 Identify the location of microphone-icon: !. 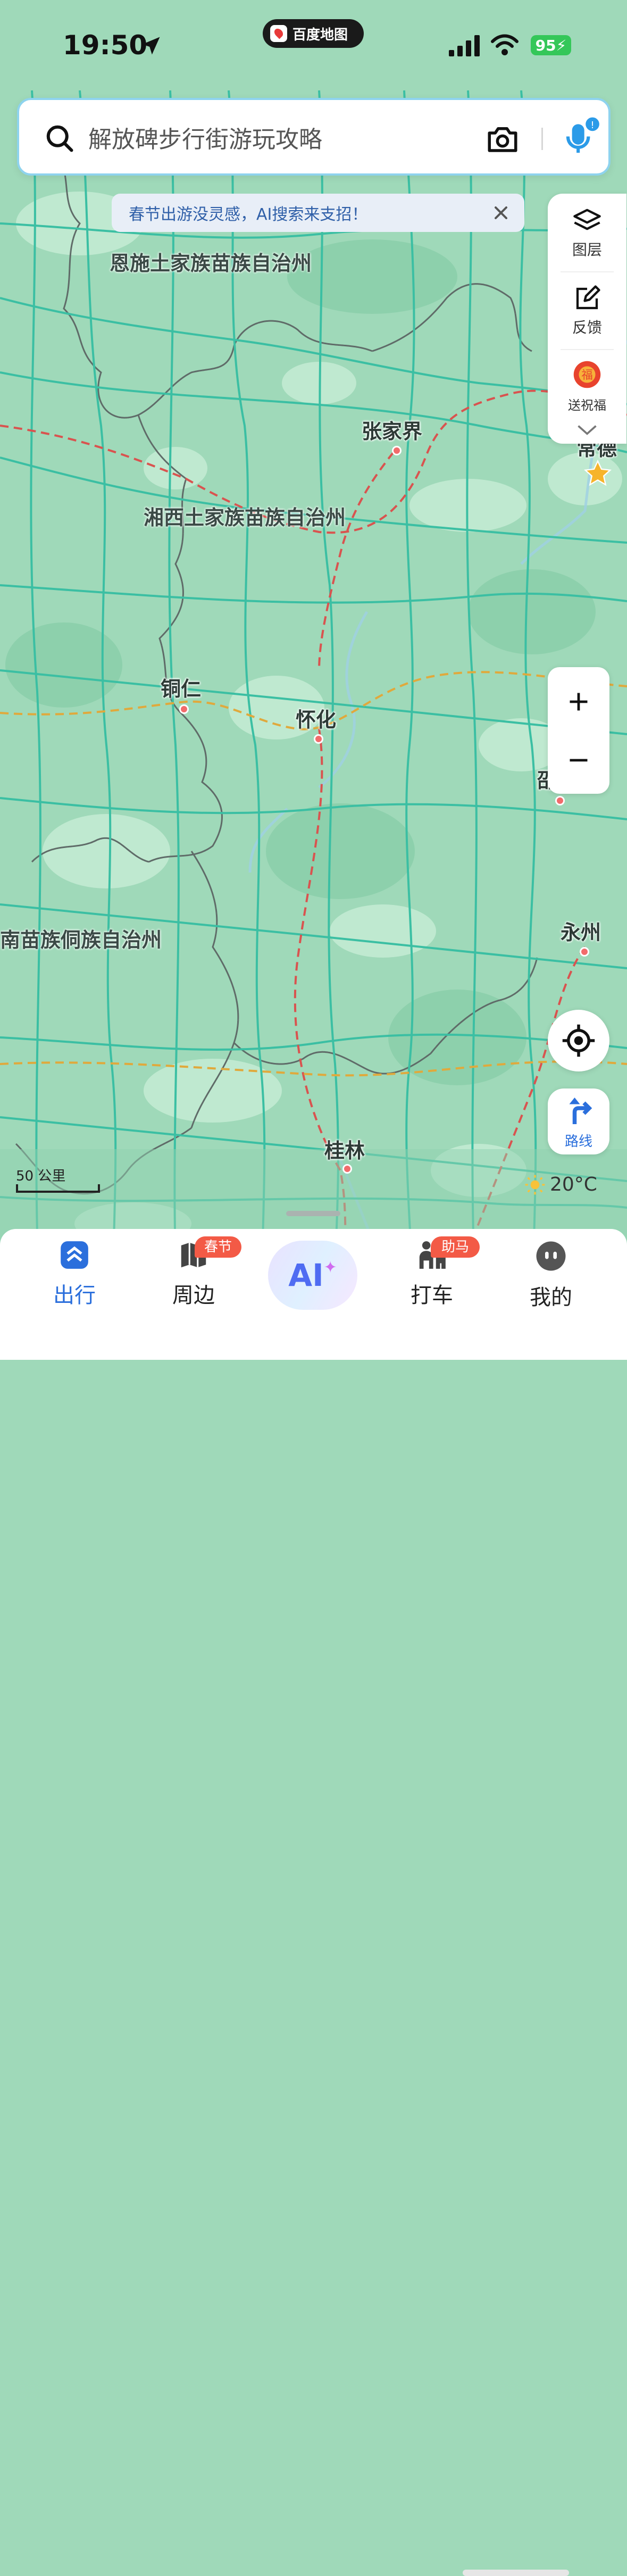
(580, 138).